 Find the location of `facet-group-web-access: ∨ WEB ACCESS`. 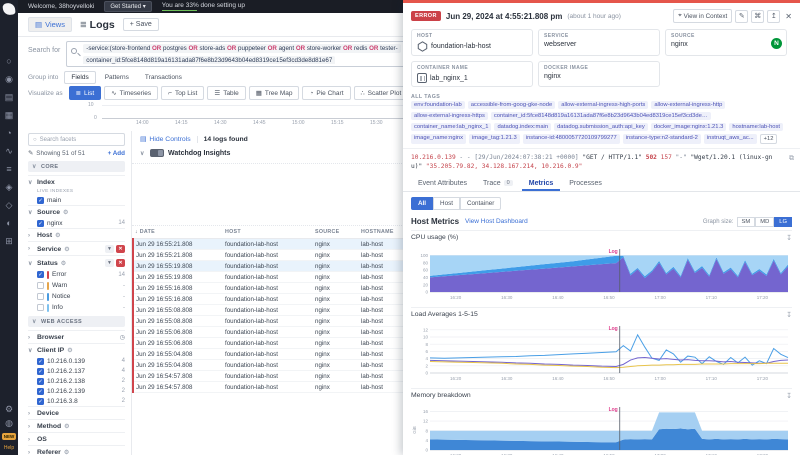

facet-group-web-access: ∨ WEB ACCESS is located at coordinates (76, 321).